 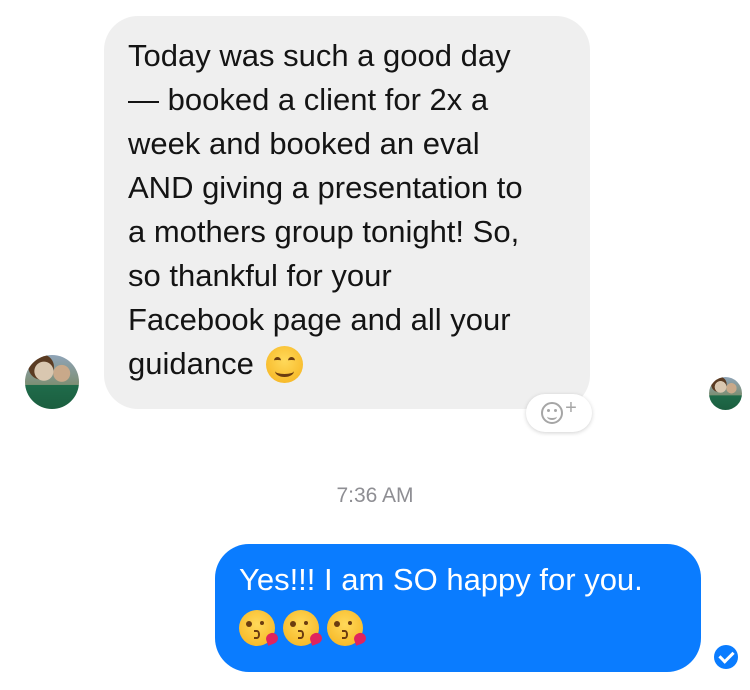 I want to click on incoming-message-line: AND giving a presentation to, so click(x=325, y=187).